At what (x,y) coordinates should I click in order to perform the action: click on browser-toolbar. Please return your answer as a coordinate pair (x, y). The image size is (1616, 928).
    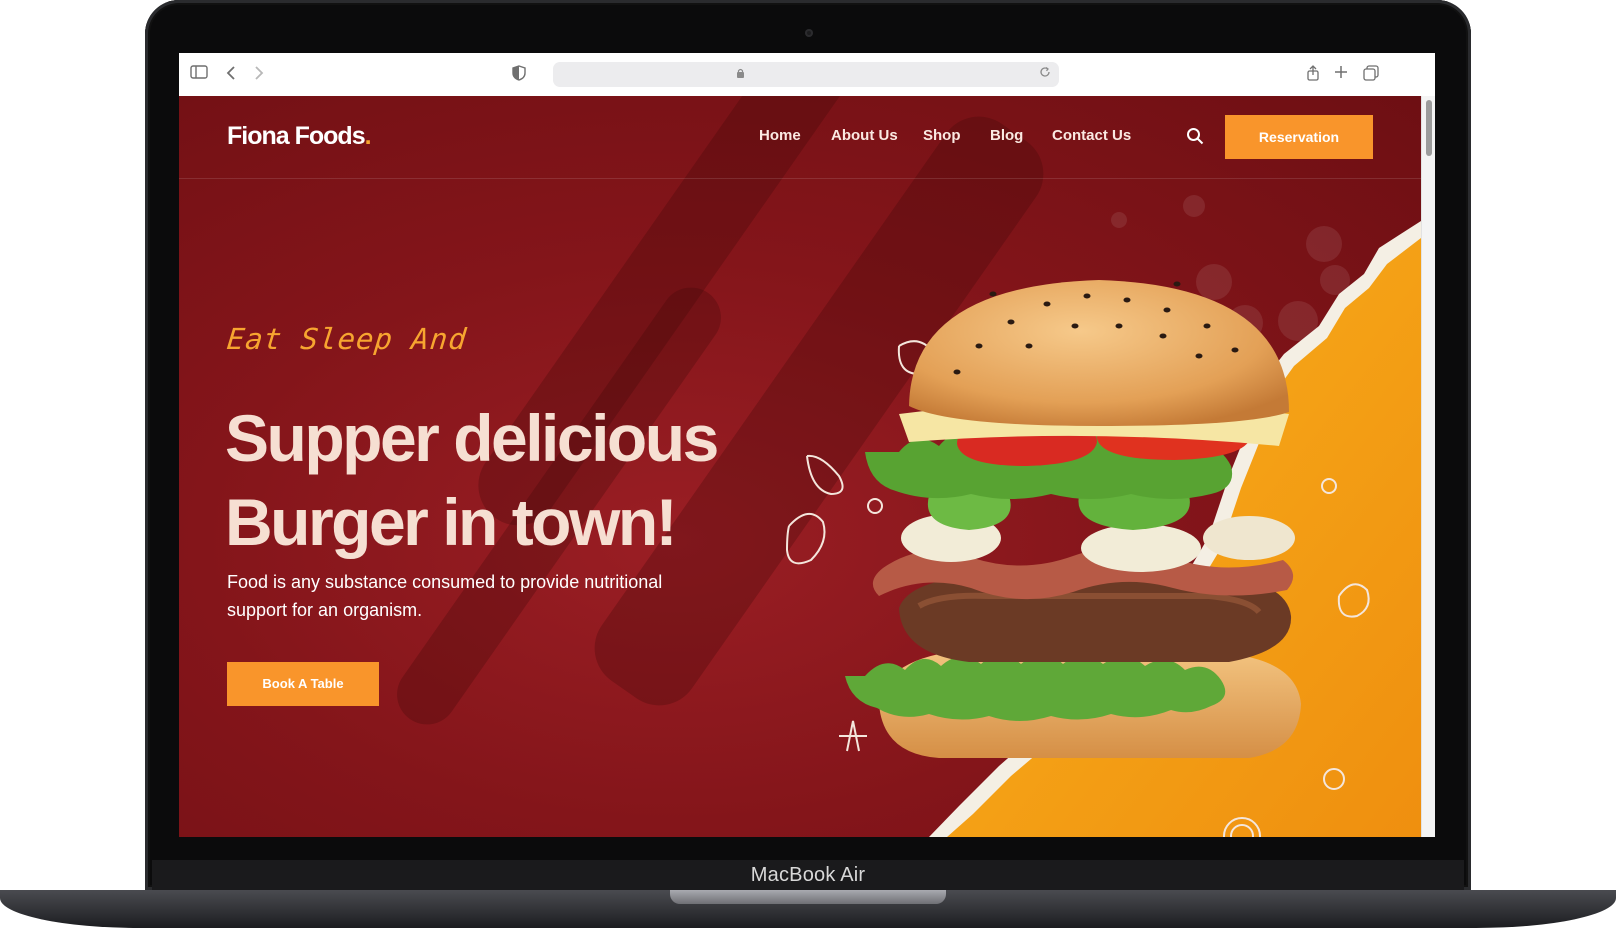
    Looking at the image, I should click on (807, 75).